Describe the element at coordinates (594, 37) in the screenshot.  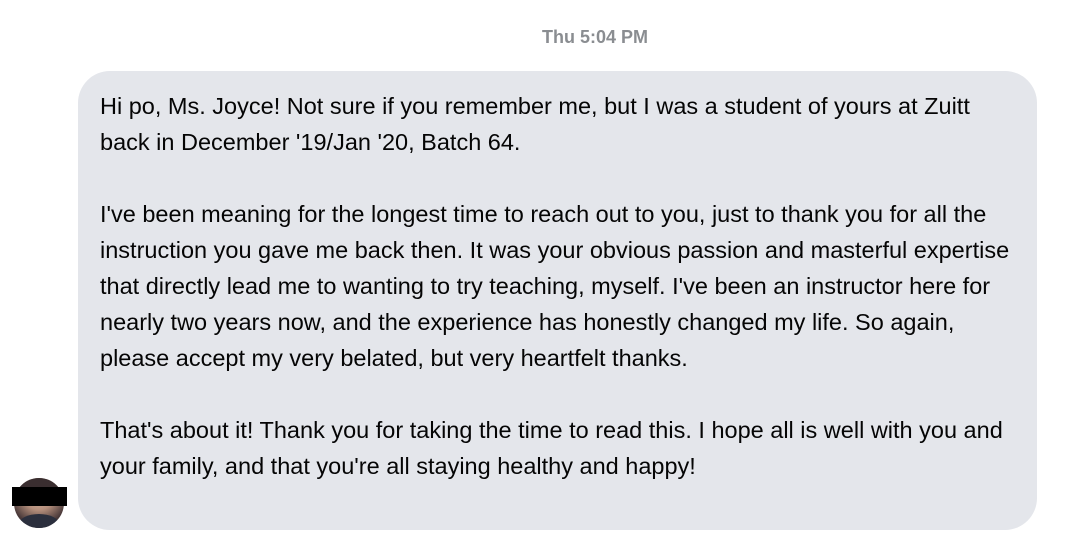
I see `message-timestamp: Thu 5:04 PM` at that location.